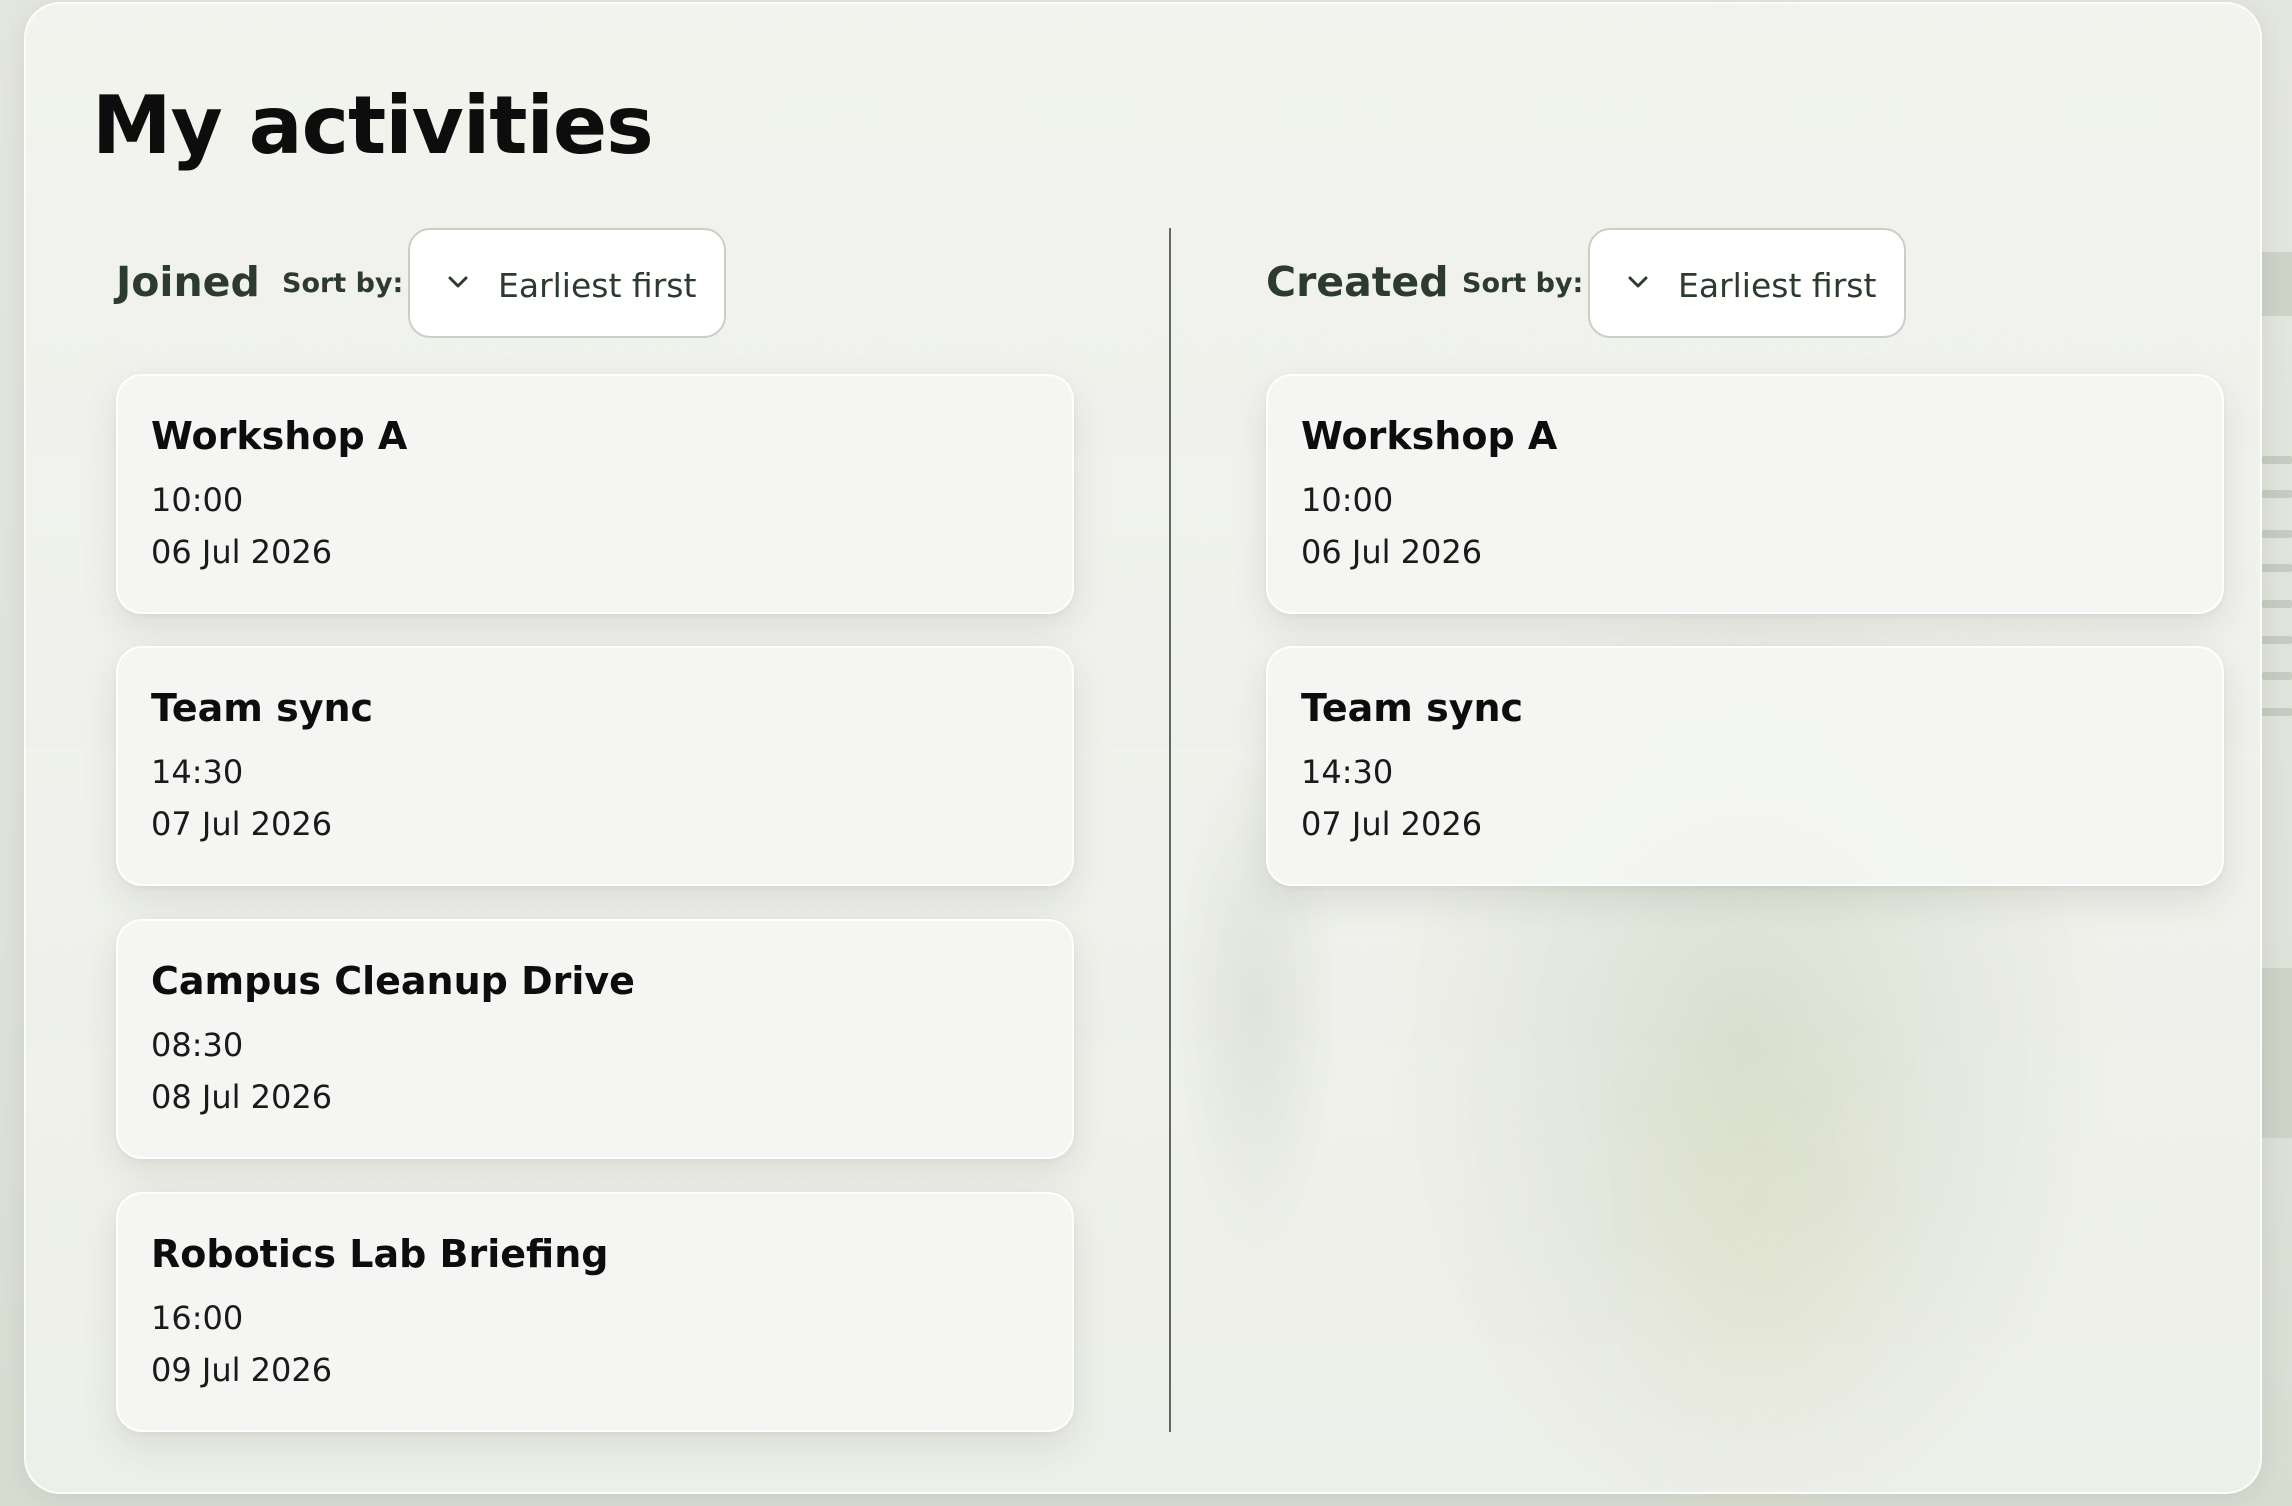 The height and width of the screenshot is (1506, 2292). What do you see at coordinates (393, 981) in the screenshot?
I see `activity-name: Campus Cleanup Drive` at bounding box center [393, 981].